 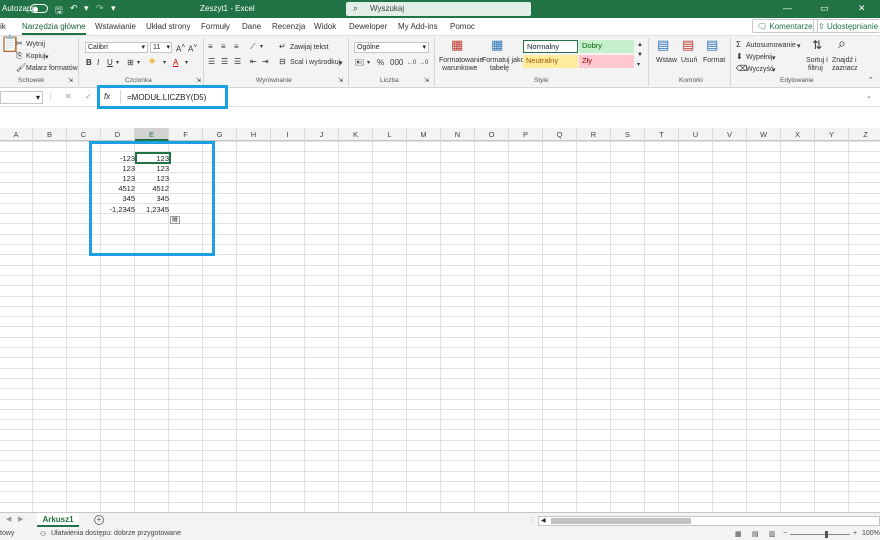 What do you see at coordinates (869, 96) in the screenshot?
I see `expand-formula-bar-icon: ⌄` at bounding box center [869, 96].